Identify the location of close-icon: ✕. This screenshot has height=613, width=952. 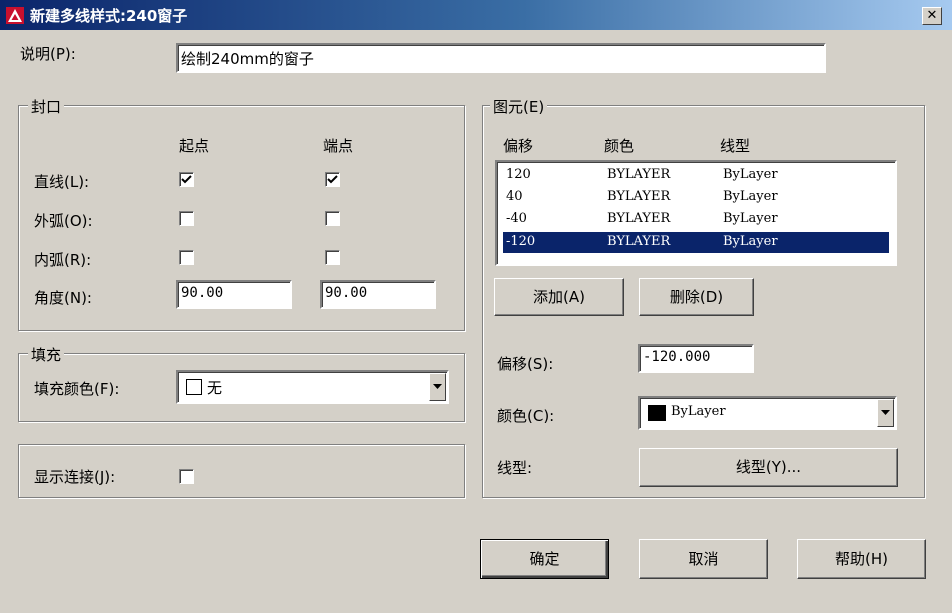
(932, 15).